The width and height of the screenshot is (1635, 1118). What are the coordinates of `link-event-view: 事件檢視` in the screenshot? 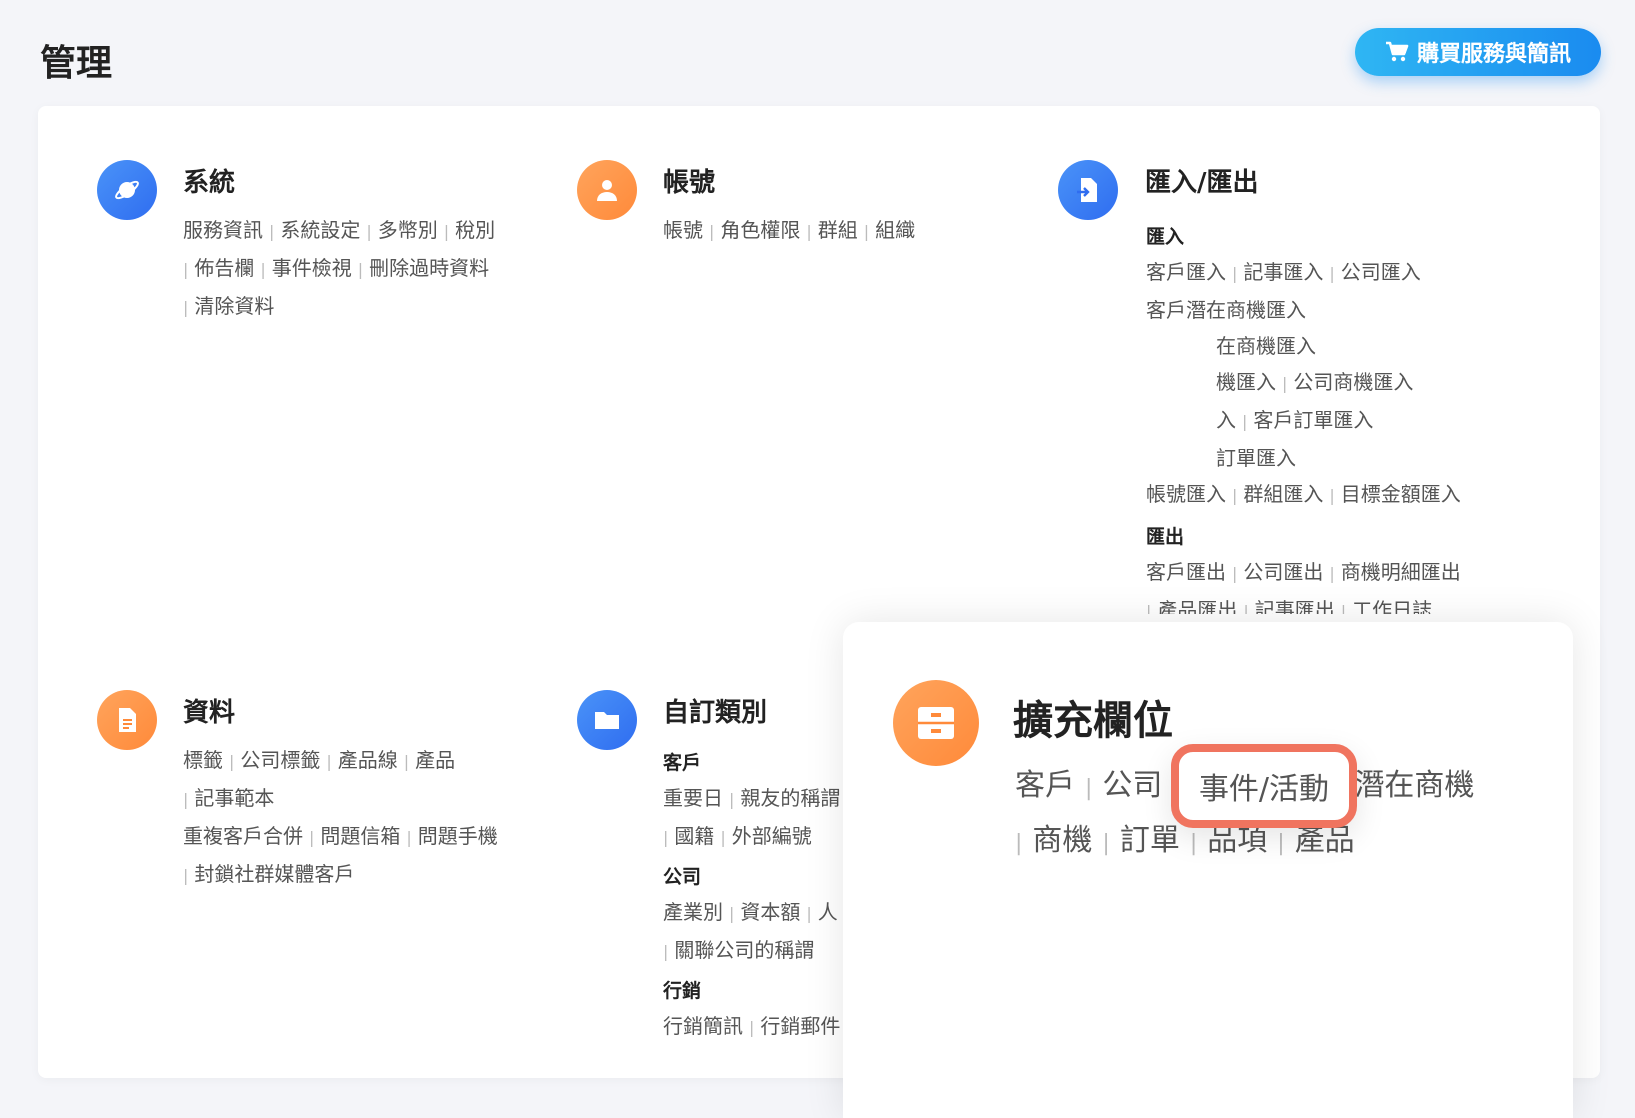 It's located at (312, 268).